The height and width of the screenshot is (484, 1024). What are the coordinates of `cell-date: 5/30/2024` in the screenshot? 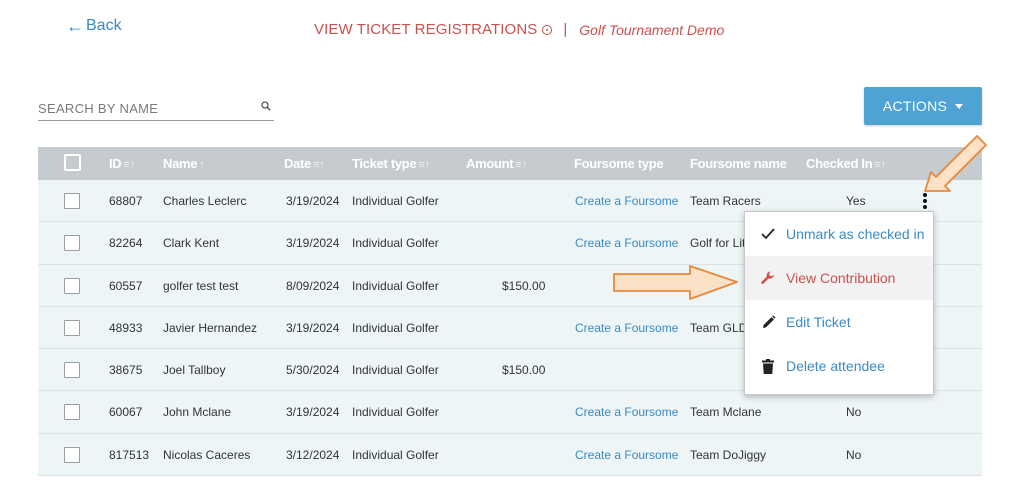 It's located at (313, 370).